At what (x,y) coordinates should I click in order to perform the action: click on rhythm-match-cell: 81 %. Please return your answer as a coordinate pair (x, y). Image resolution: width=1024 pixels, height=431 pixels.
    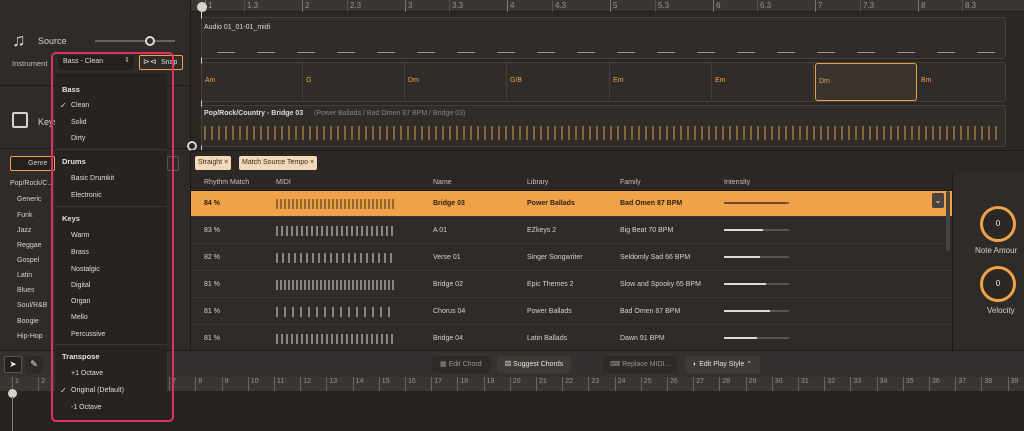
    Looking at the image, I should click on (212, 311).